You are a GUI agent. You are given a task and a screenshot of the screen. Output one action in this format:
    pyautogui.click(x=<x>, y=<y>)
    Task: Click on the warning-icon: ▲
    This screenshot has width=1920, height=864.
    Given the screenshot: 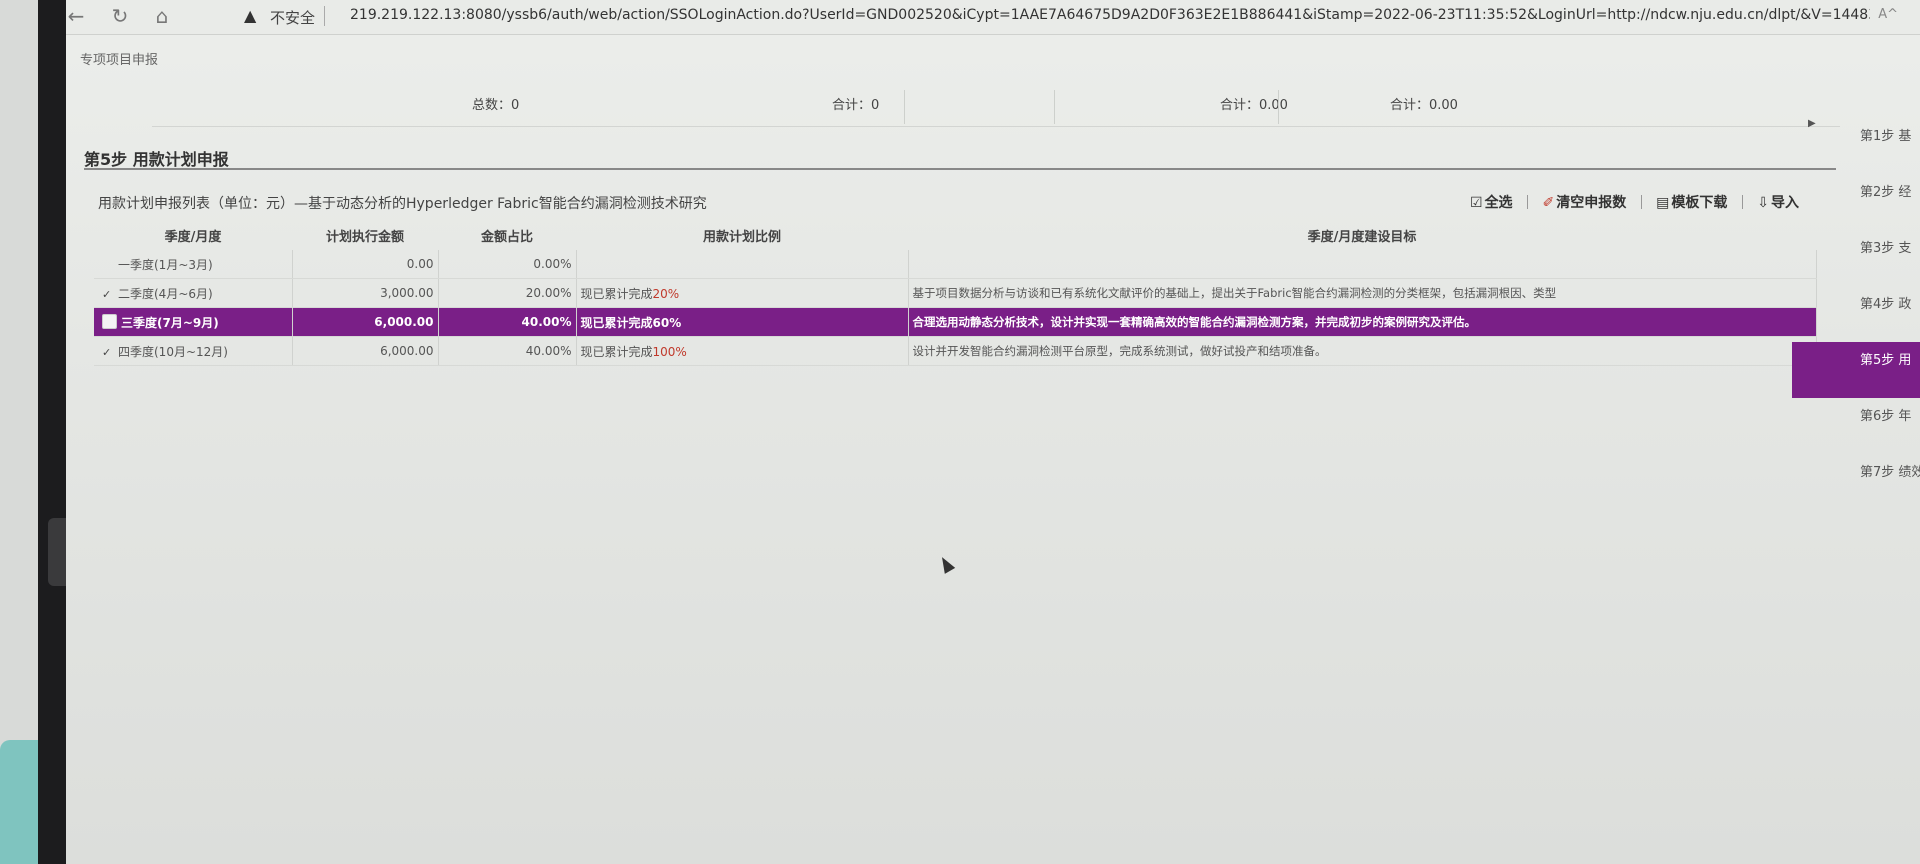 What is the action you would take?
    pyautogui.click(x=250, y=15)
    